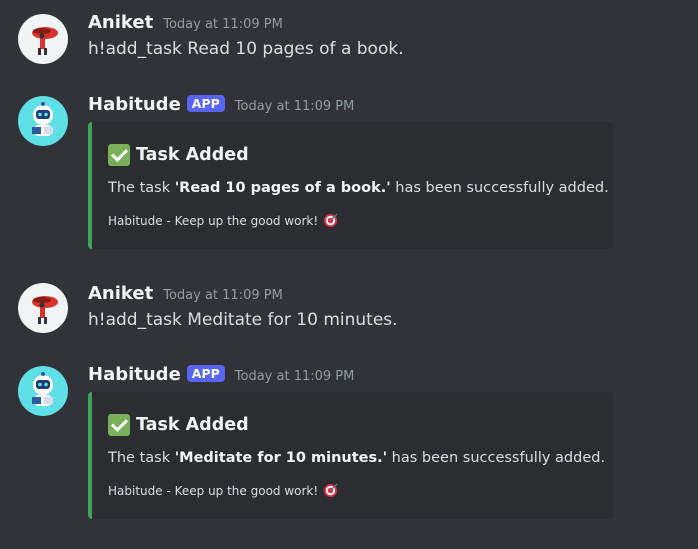 This screenshot has height=549, width=698. Describe the element at coordinates (281, 458) in the screenshot. I see `embed-task-name: 'Meditate for 10 minutes.'` at that location.